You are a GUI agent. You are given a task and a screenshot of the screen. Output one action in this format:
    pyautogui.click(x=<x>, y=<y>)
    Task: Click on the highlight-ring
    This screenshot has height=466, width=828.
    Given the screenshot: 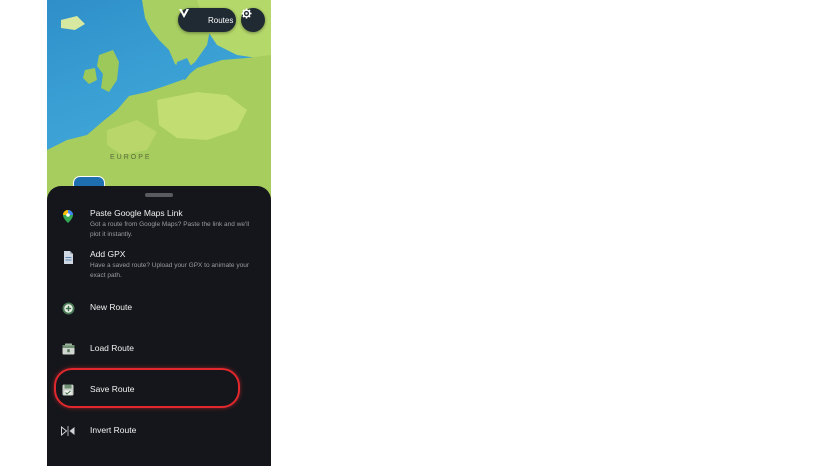 What is the action you would take?
    pyautogui.click(x=147, y=388)
    